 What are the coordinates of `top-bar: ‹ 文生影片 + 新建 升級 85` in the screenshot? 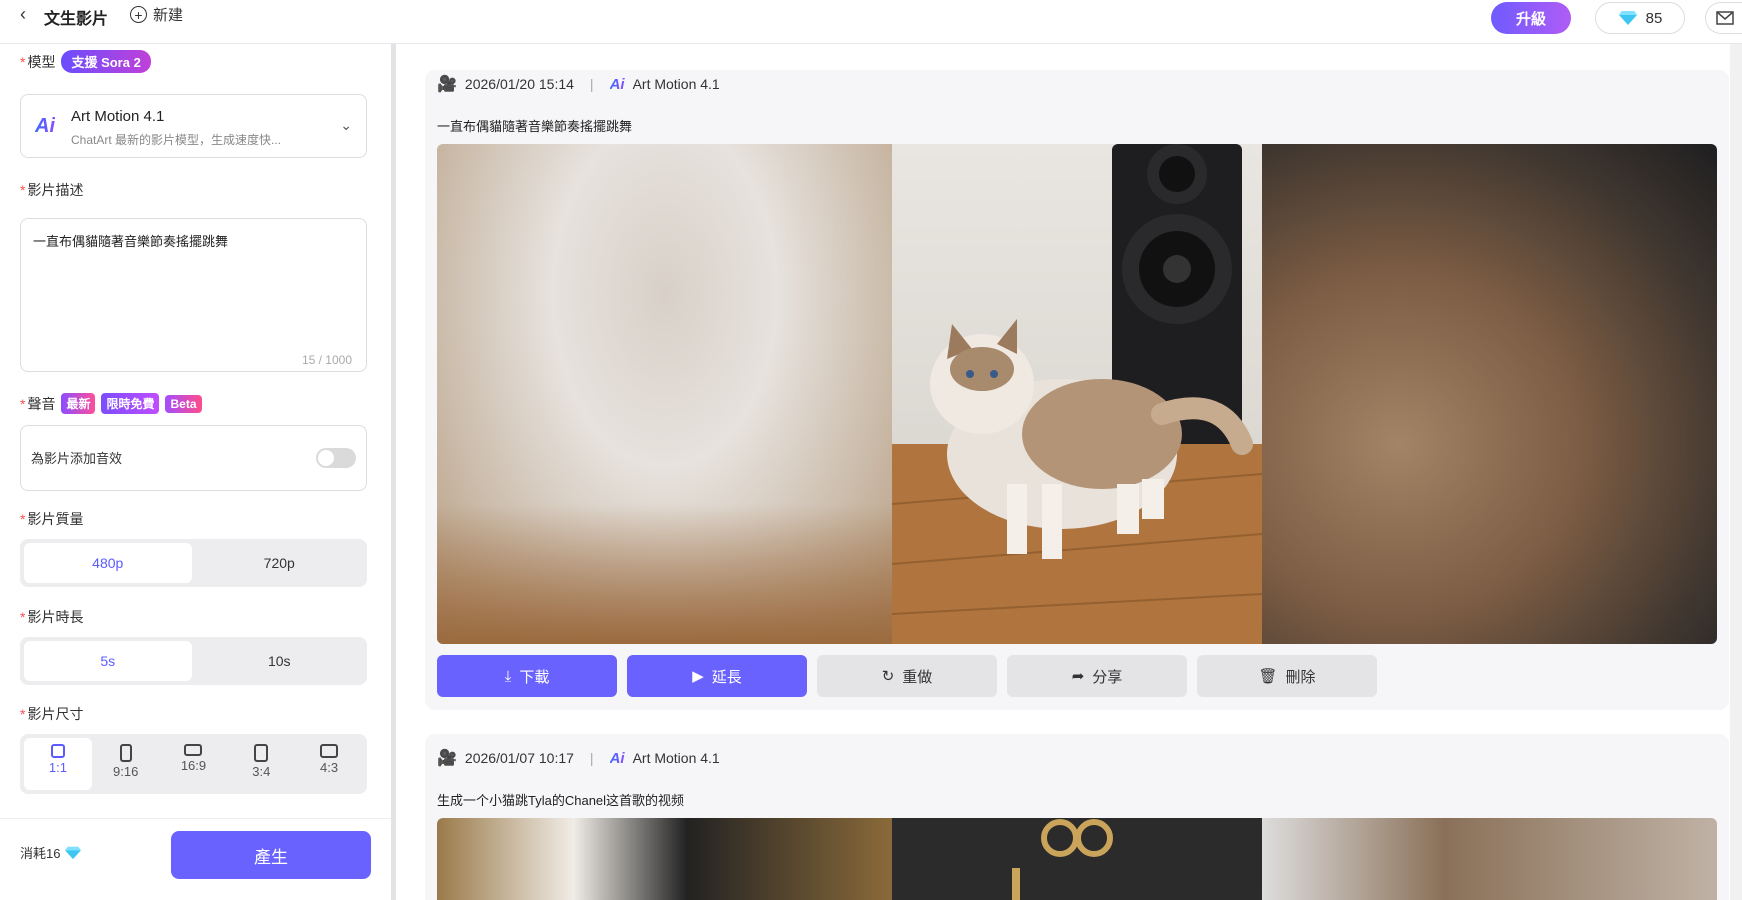 It's located at (871, 22).